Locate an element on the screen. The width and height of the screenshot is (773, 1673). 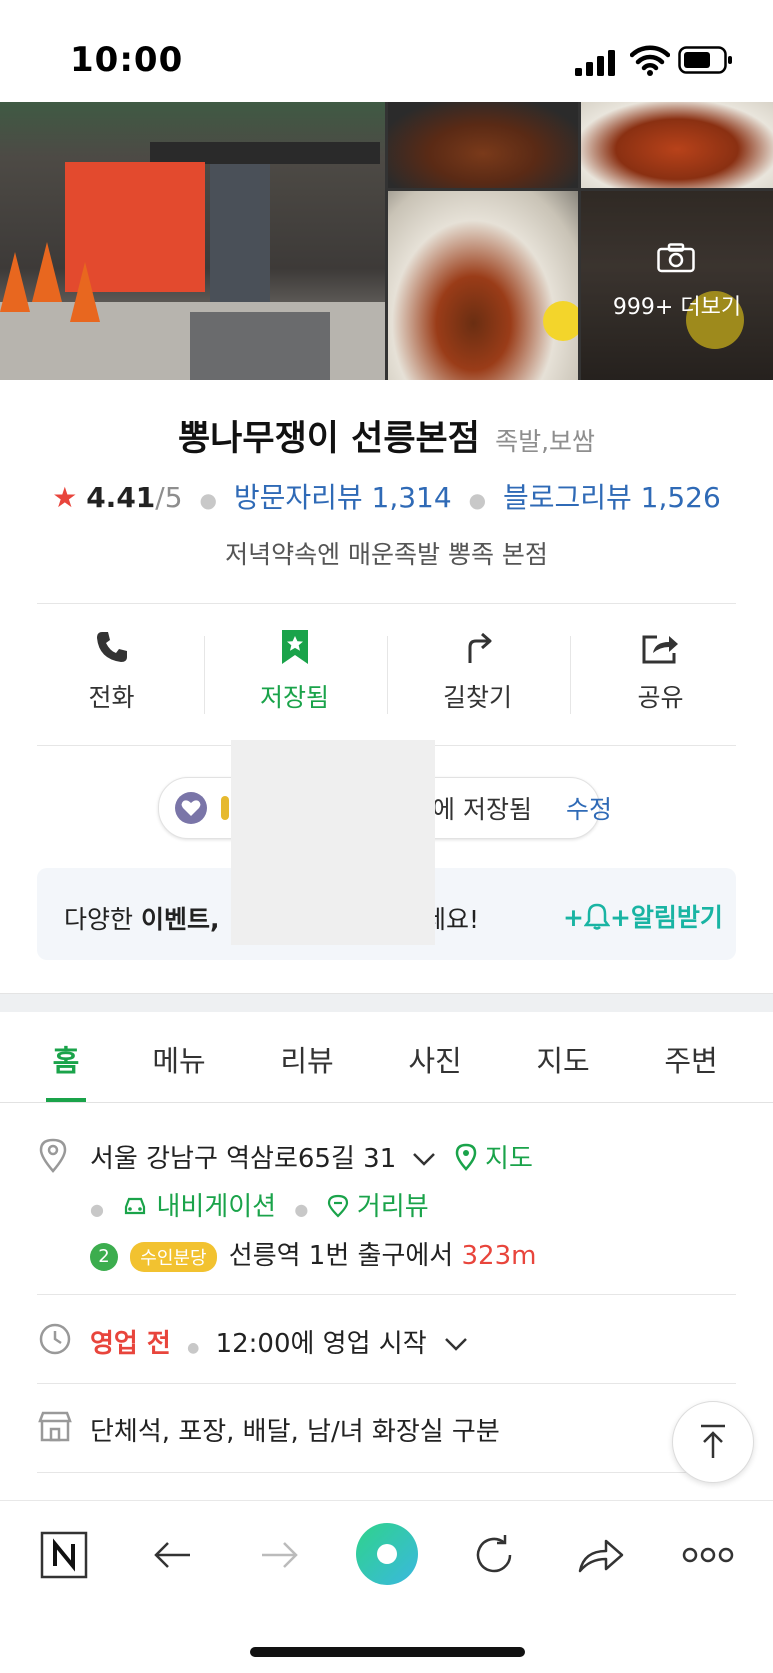
map-link: 지도 is located at coordinates (509, 1159).